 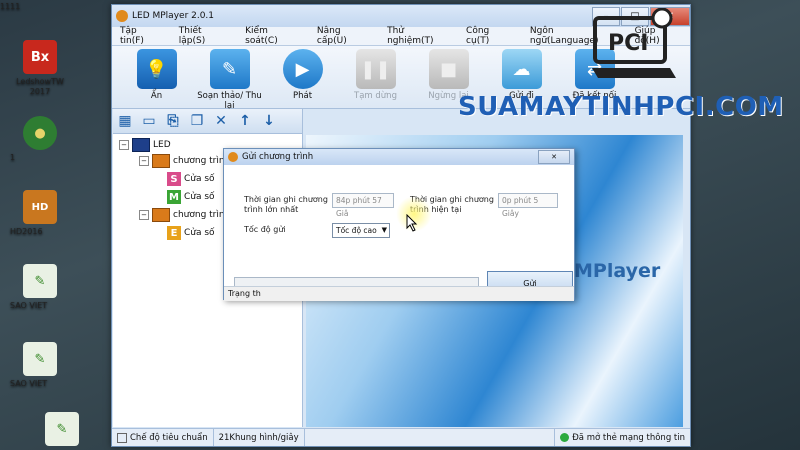 What do you see at coordinates (384, 230) in the screenshot?
I see `chevron-down-icon: ▼` at bounding box center [384, 230].